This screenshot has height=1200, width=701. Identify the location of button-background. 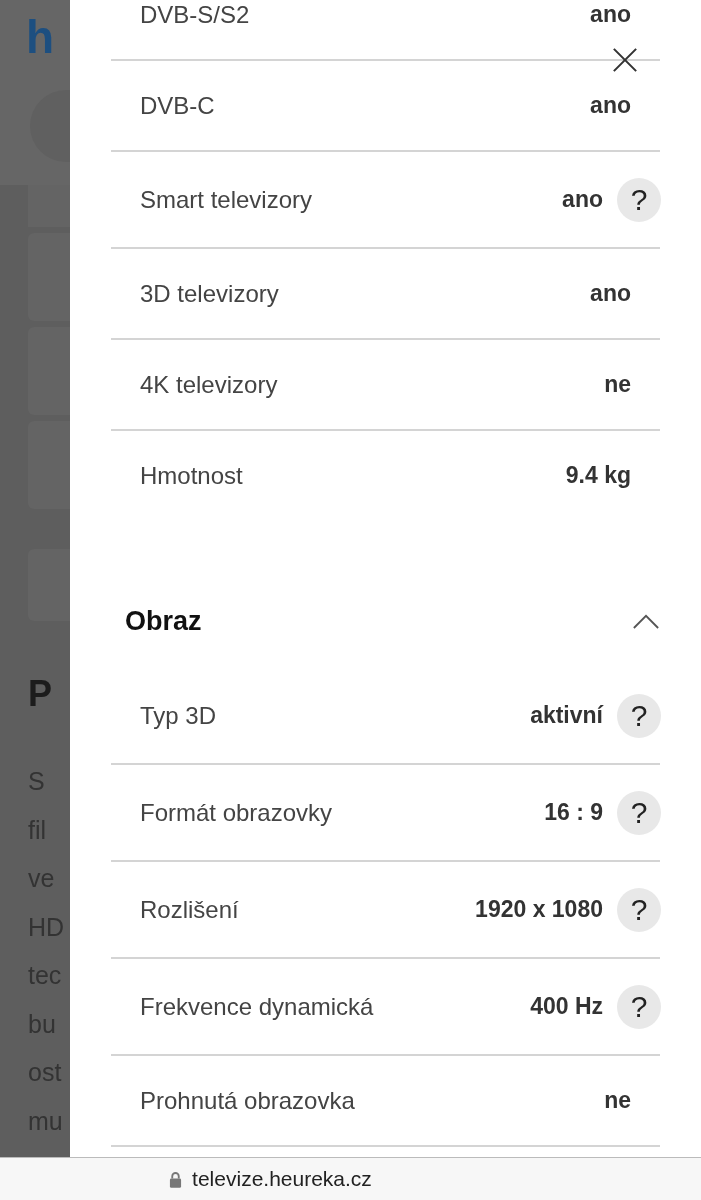
(49, 585).